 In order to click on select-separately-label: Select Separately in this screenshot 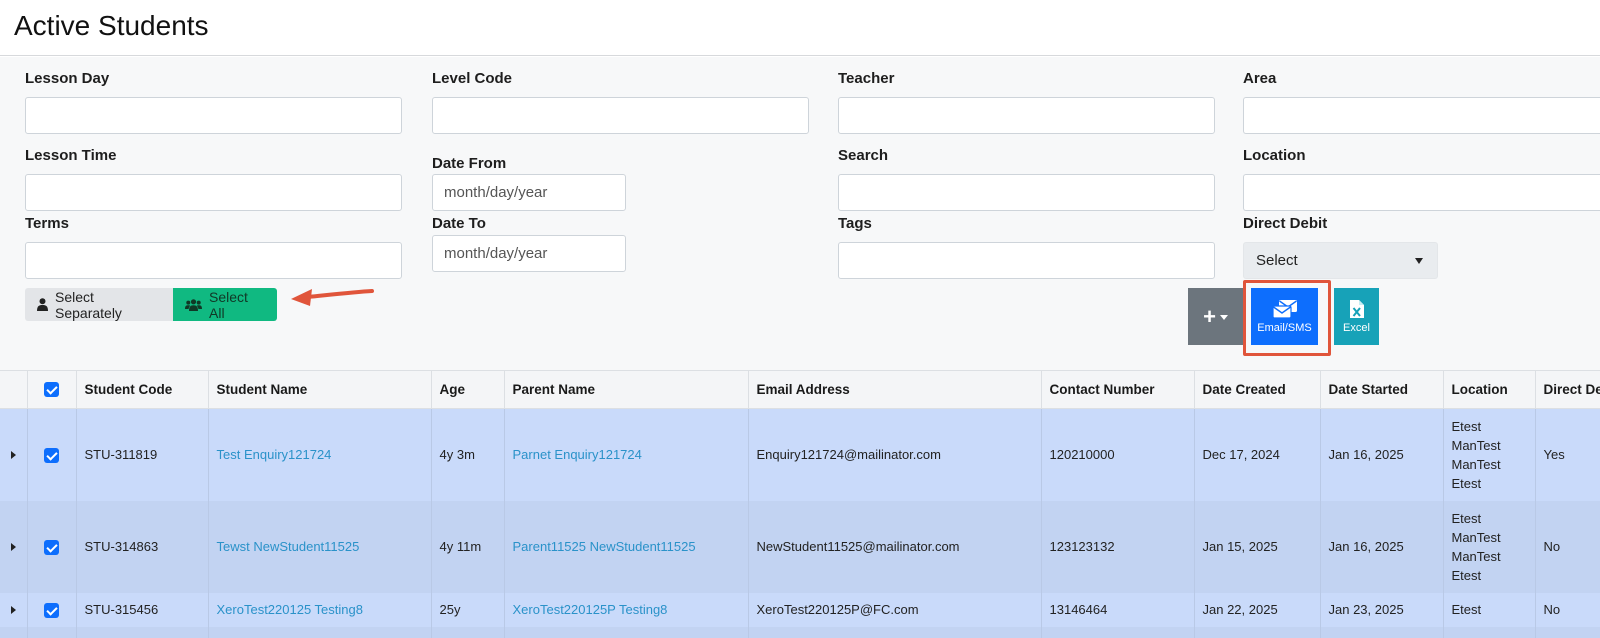, I will do `click(88, 304)`.